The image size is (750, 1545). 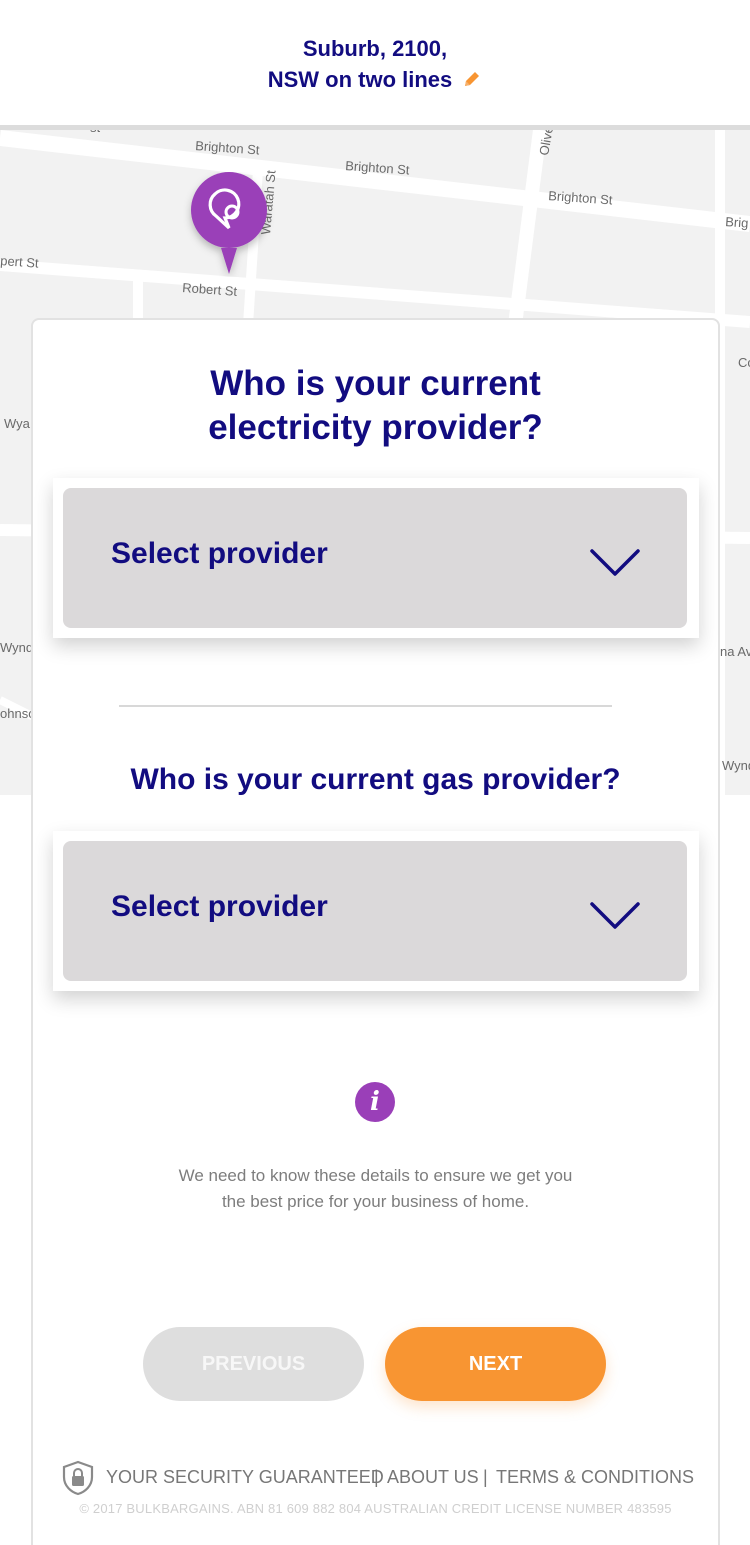 What do you see at coordinates (375, 48) in the screenshot?
I see `address-line-1: Suburb, 2100,` at bounding box center [375, 48].